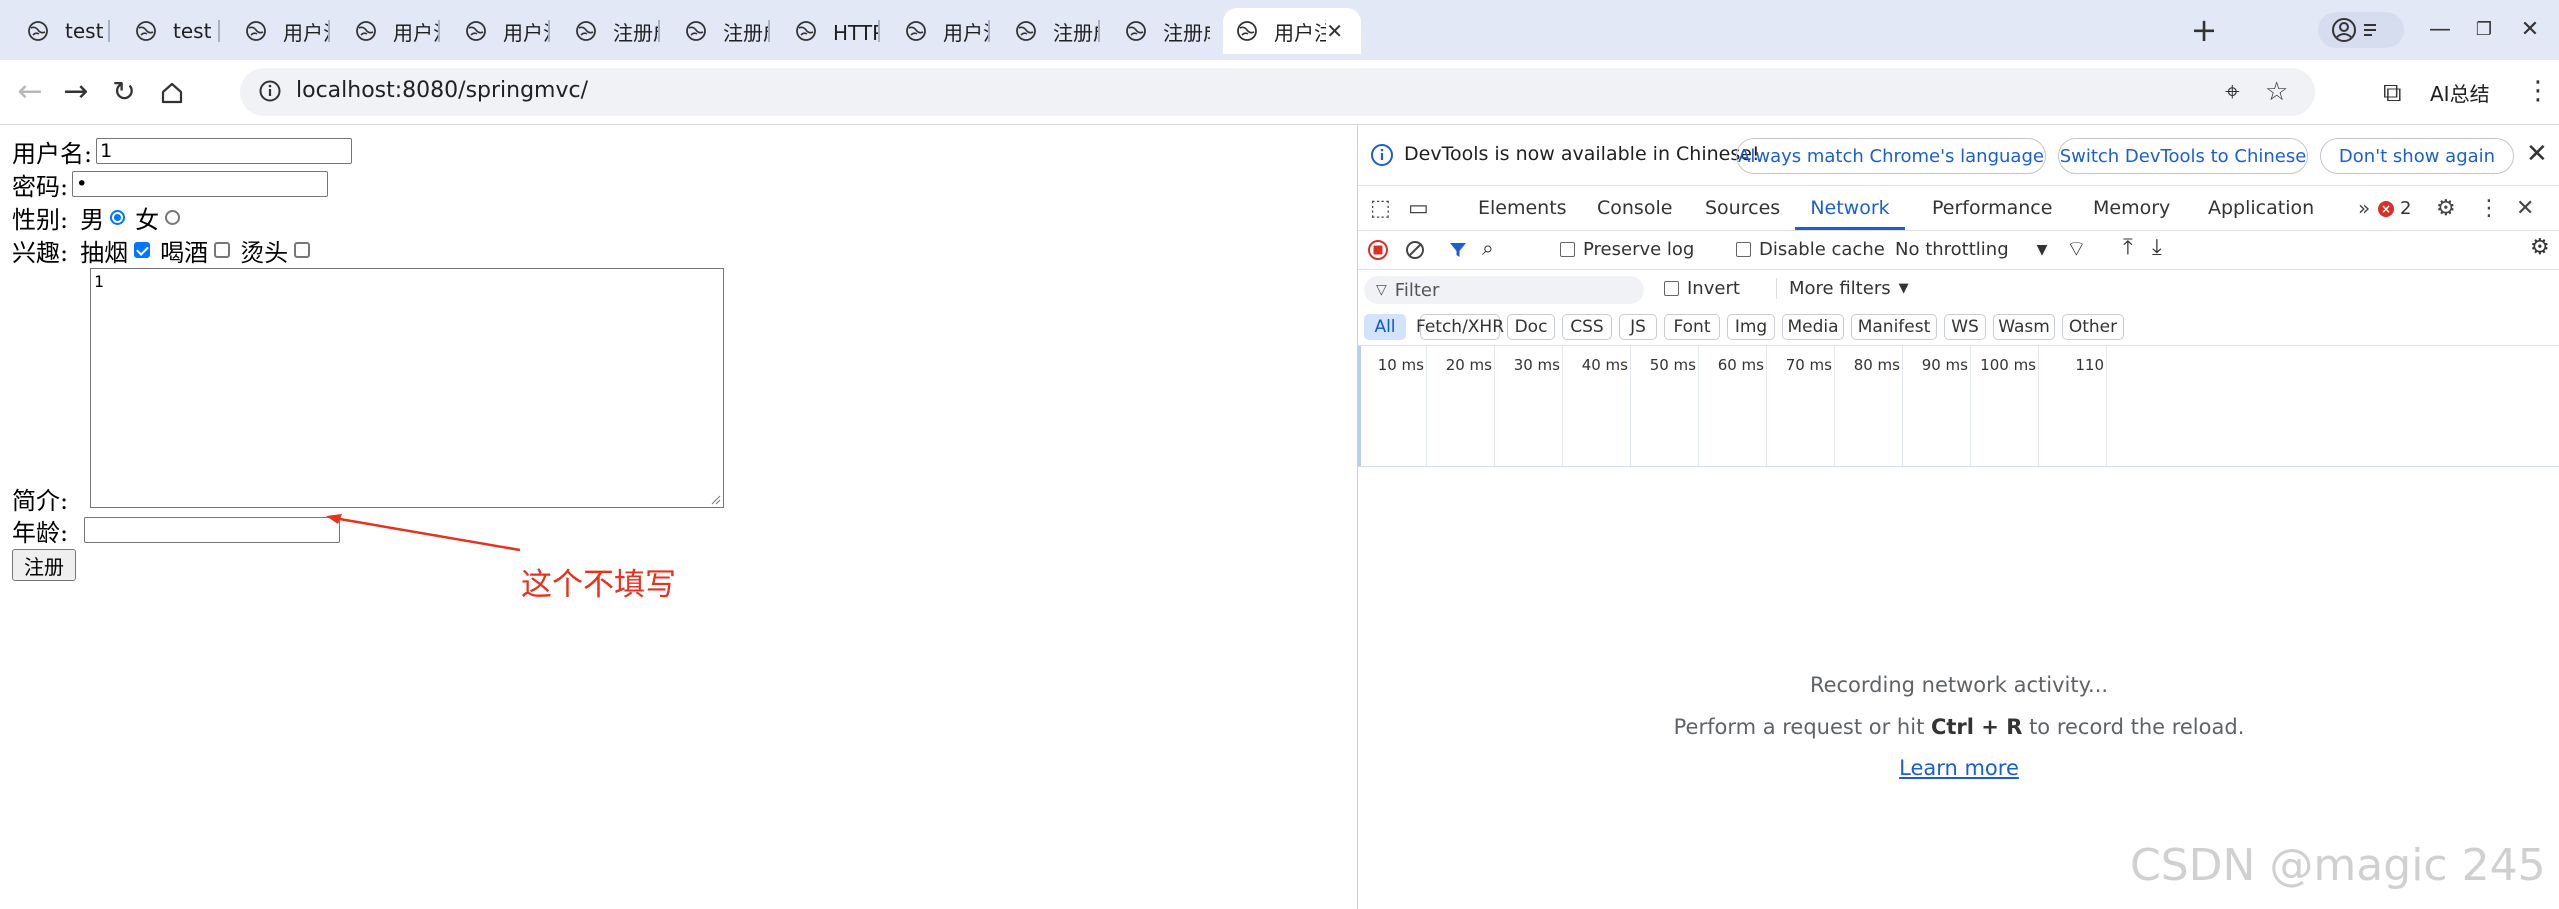 The width and height of the screenshot is (2559, 909). I want to click on browser-tab: 用户注册✕, so click(1292, 31).